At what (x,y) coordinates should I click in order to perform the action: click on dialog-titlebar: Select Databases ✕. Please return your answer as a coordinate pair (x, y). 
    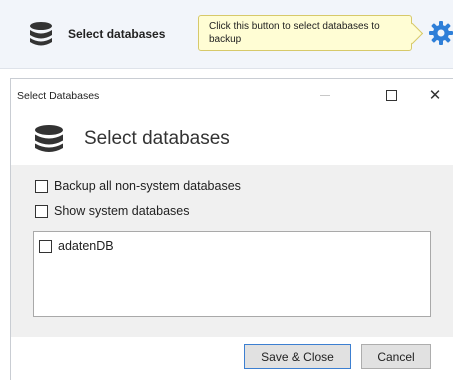
    Looking at the image, I should click on (232, 95).